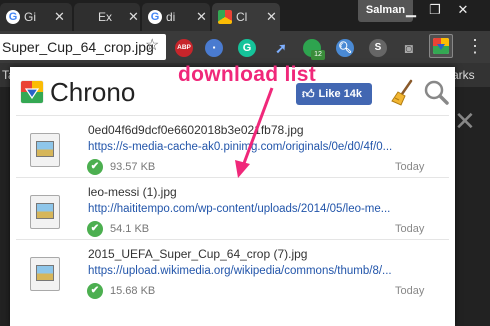 Image resolution: width=490 pixels, height=326 pixels. I want to click on search-icon, so click(436, 93).